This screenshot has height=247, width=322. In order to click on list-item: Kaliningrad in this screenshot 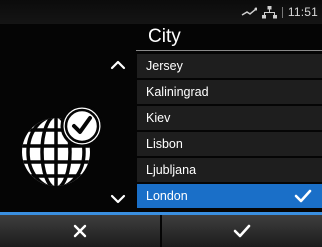, I will do `click(229, 93)`.